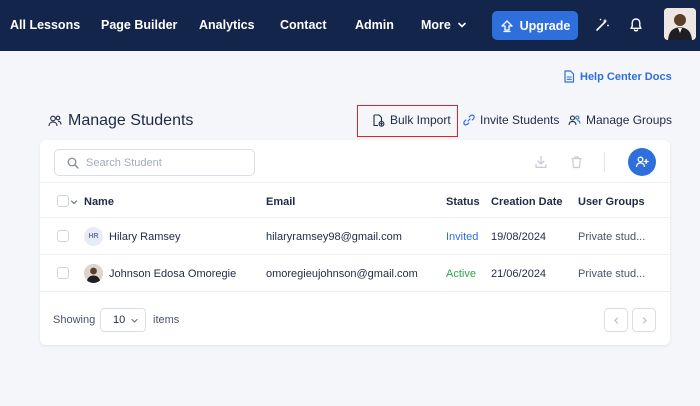 The height and width of the screenshot is (406, 700). I want to click on next-page-button, so click(644, 320).